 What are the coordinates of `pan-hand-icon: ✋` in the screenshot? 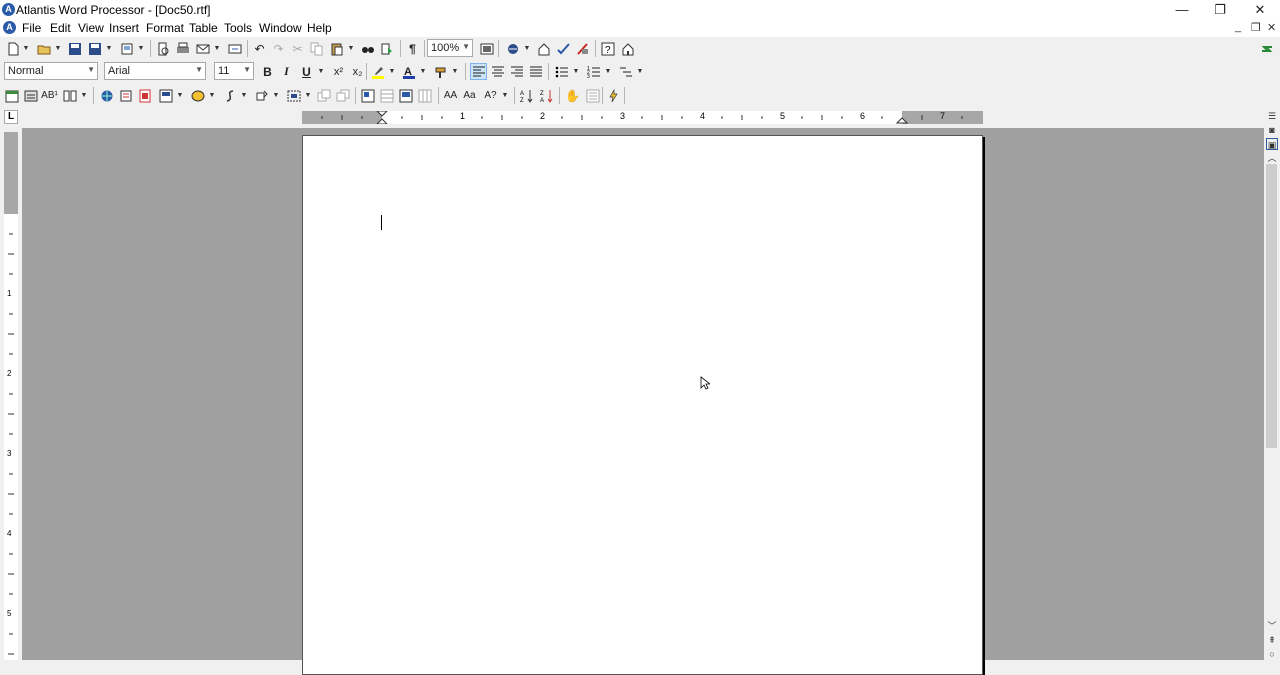 It's located at (572, 95).